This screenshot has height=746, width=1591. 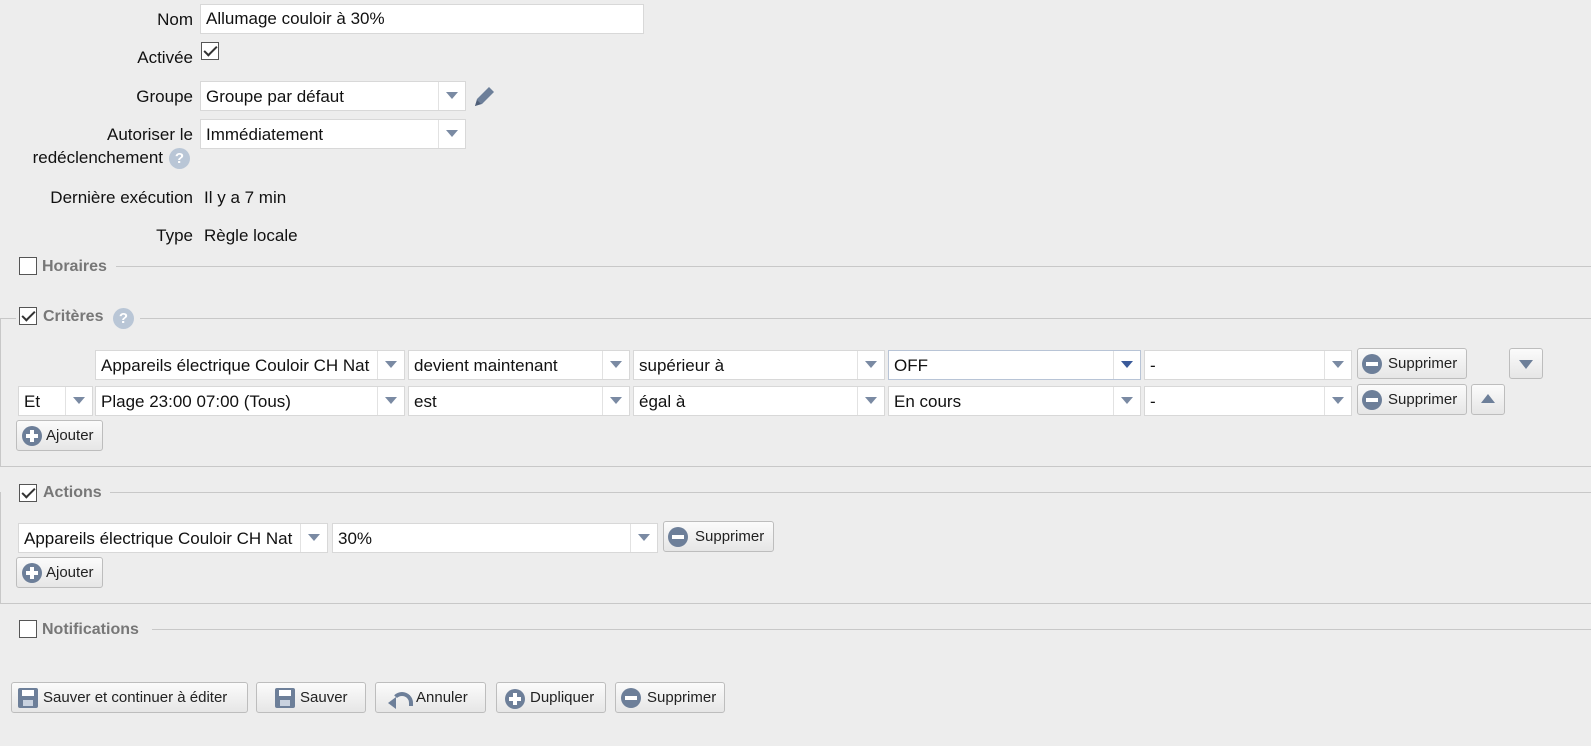 What do you see at coordinates (795, 466) in the screenshot?
I see `criteres-border-bottom` at bounding box center [795, 466].